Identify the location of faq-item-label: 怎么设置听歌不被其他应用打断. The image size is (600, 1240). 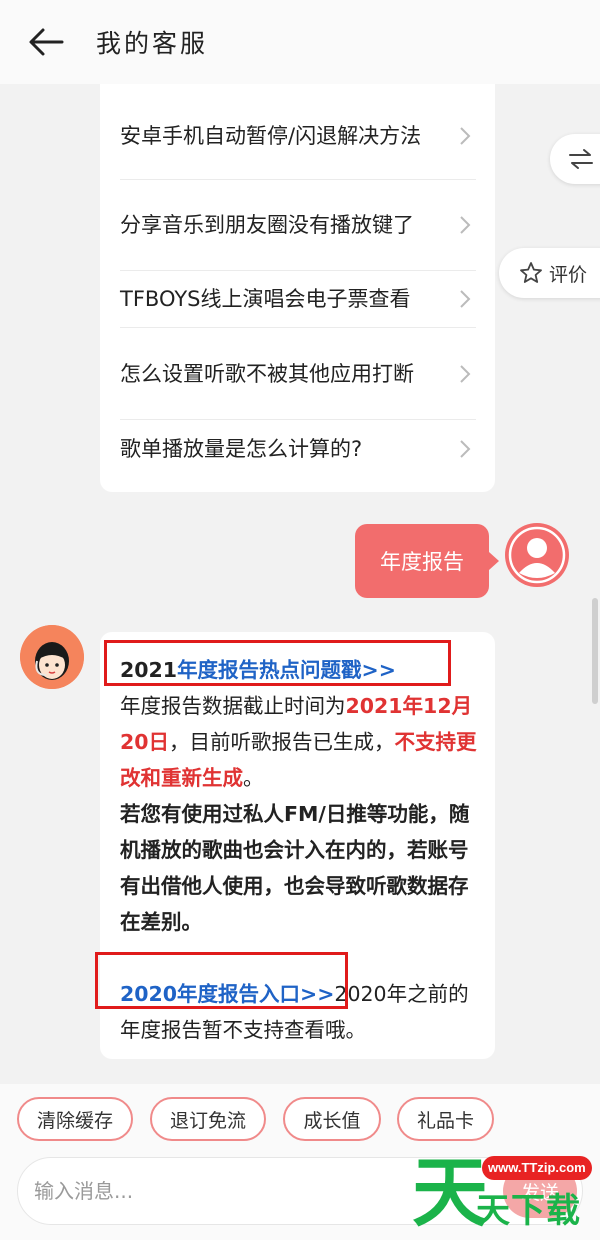
(267, 373).